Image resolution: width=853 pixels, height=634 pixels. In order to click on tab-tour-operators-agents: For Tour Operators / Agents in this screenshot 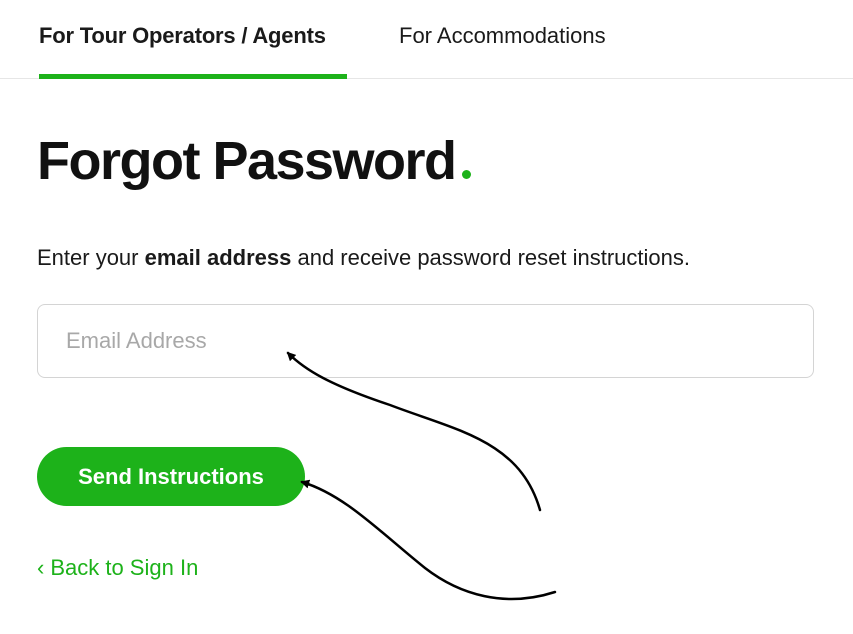, I will do `click(193, 39)`.